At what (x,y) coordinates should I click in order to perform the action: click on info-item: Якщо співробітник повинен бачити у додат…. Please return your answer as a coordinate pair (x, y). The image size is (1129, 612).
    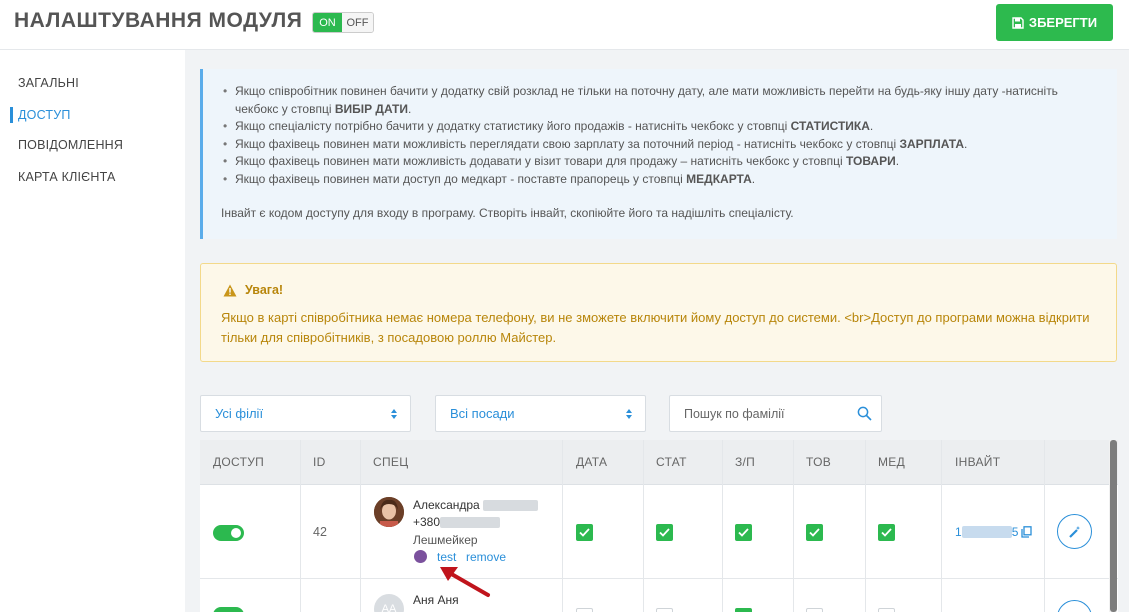
    Looking at the image, I should click on (663, 100).